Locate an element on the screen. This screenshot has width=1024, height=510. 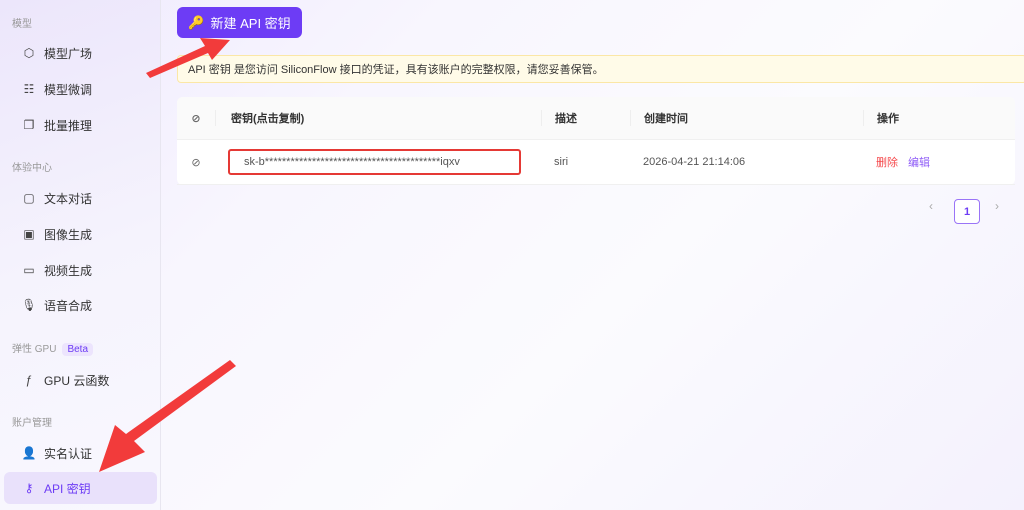
sidebar-item-label: 模型微调 is located at coordinates (68, 89).